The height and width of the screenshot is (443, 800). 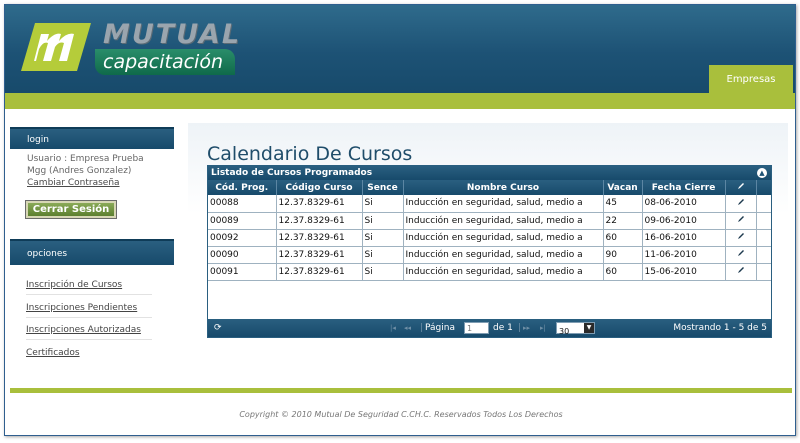 I want to click on grid-caption-text: Listado de Cursos Programados, so click(x=292, y=173).